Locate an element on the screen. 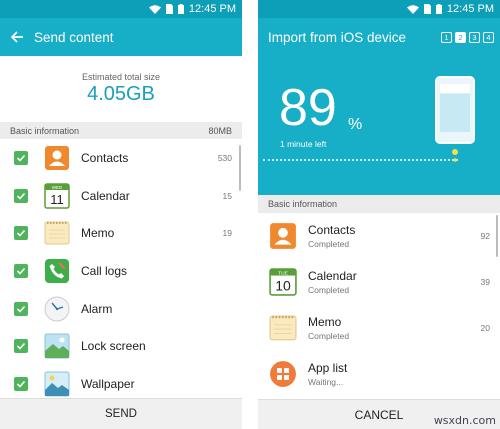 Image resolution: width=500 pixels, height=429 pixels. phone-icon is located at coordinates (57, 270).